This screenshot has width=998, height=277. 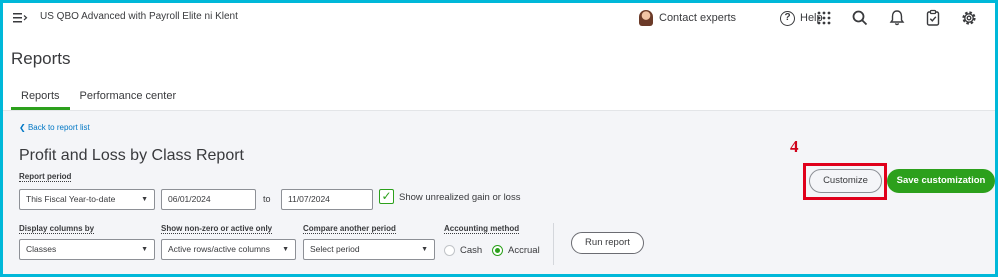 What do you see at coordinates (41, 249) in the screenshot?
I see `display-columns-value: Classes` at bounding box center [41, 249].